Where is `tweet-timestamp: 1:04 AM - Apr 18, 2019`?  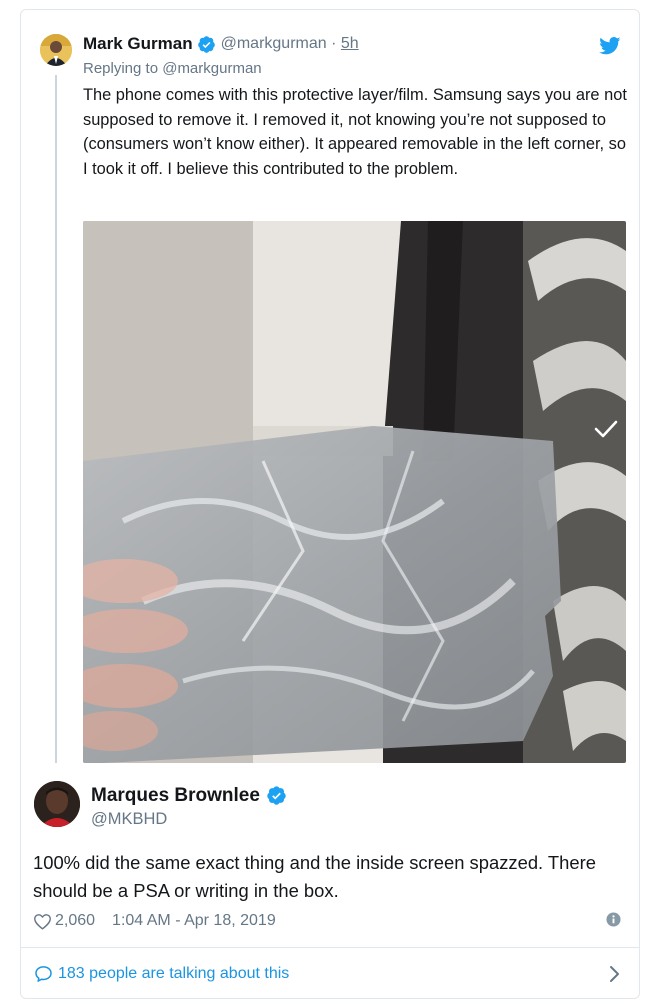
tweet-timestamp: 1:04 AM - Apr 18, 2019 is located at coordinates (194, 921).